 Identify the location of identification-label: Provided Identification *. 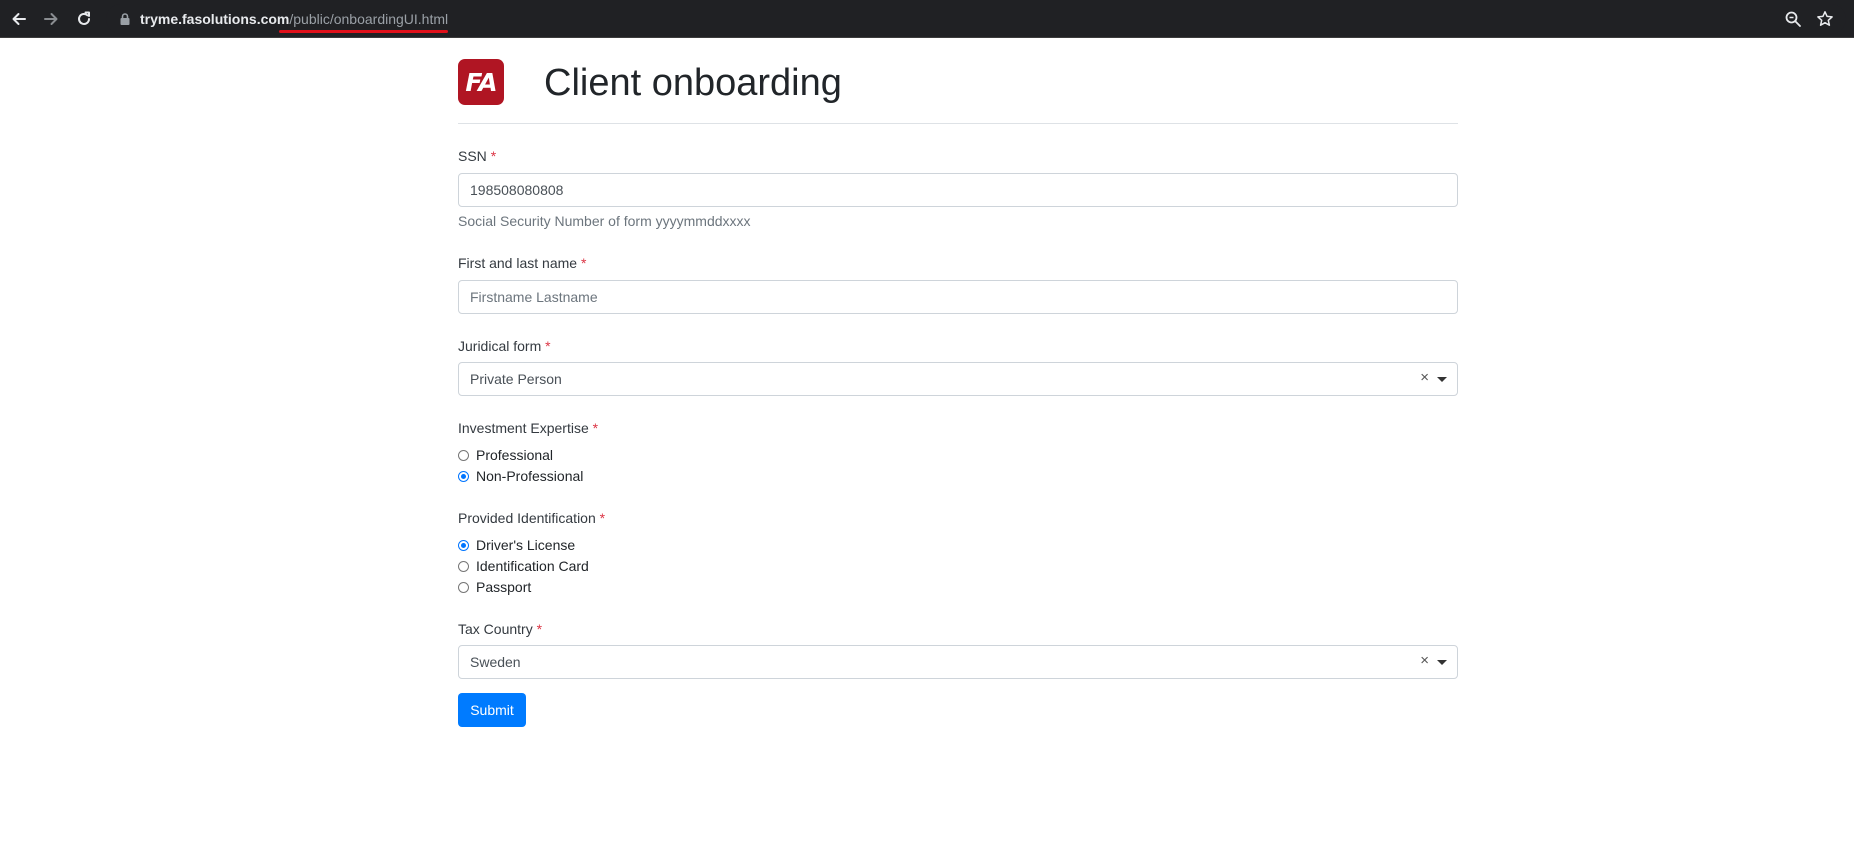
(531, 518).